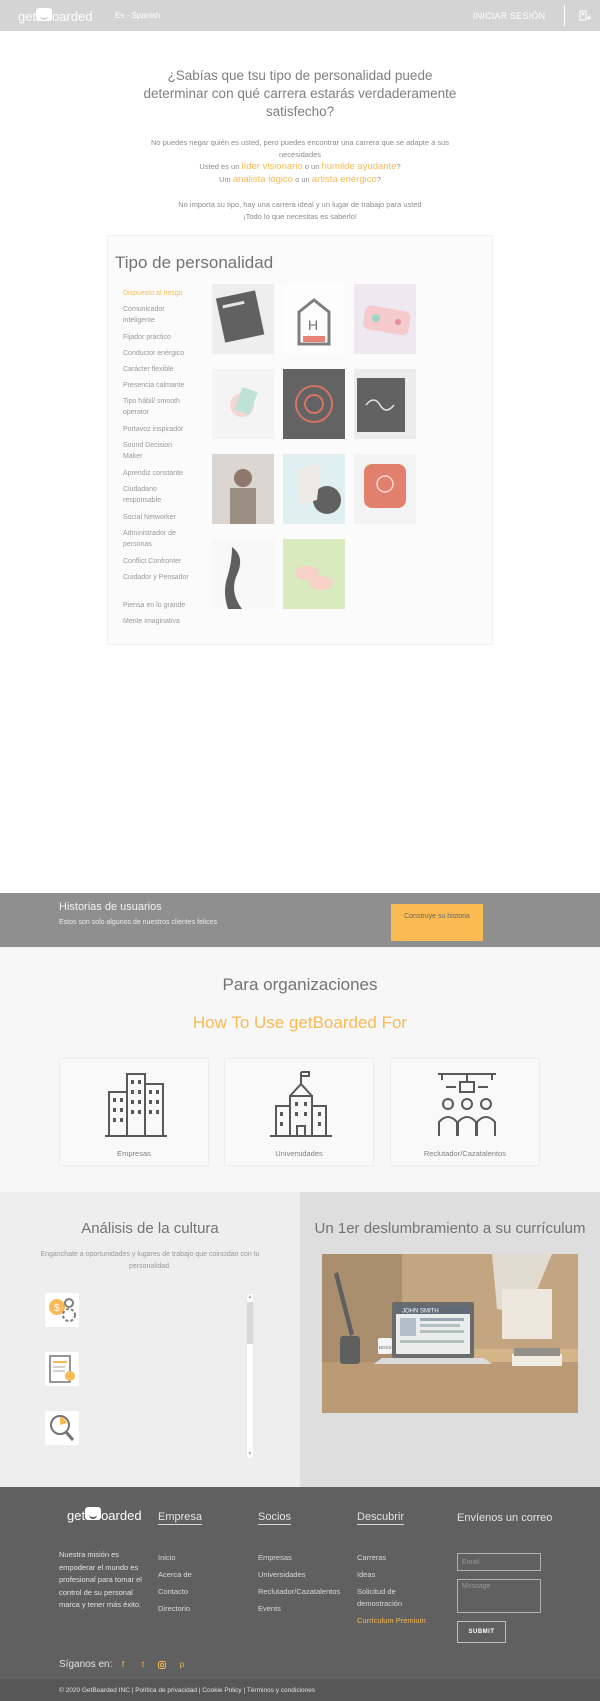 The image size is (600, 1701). What do you see at coordinates (44, 14) in the screenshot?
I see `logo-mark-icon` at bounding box center [44, 14].